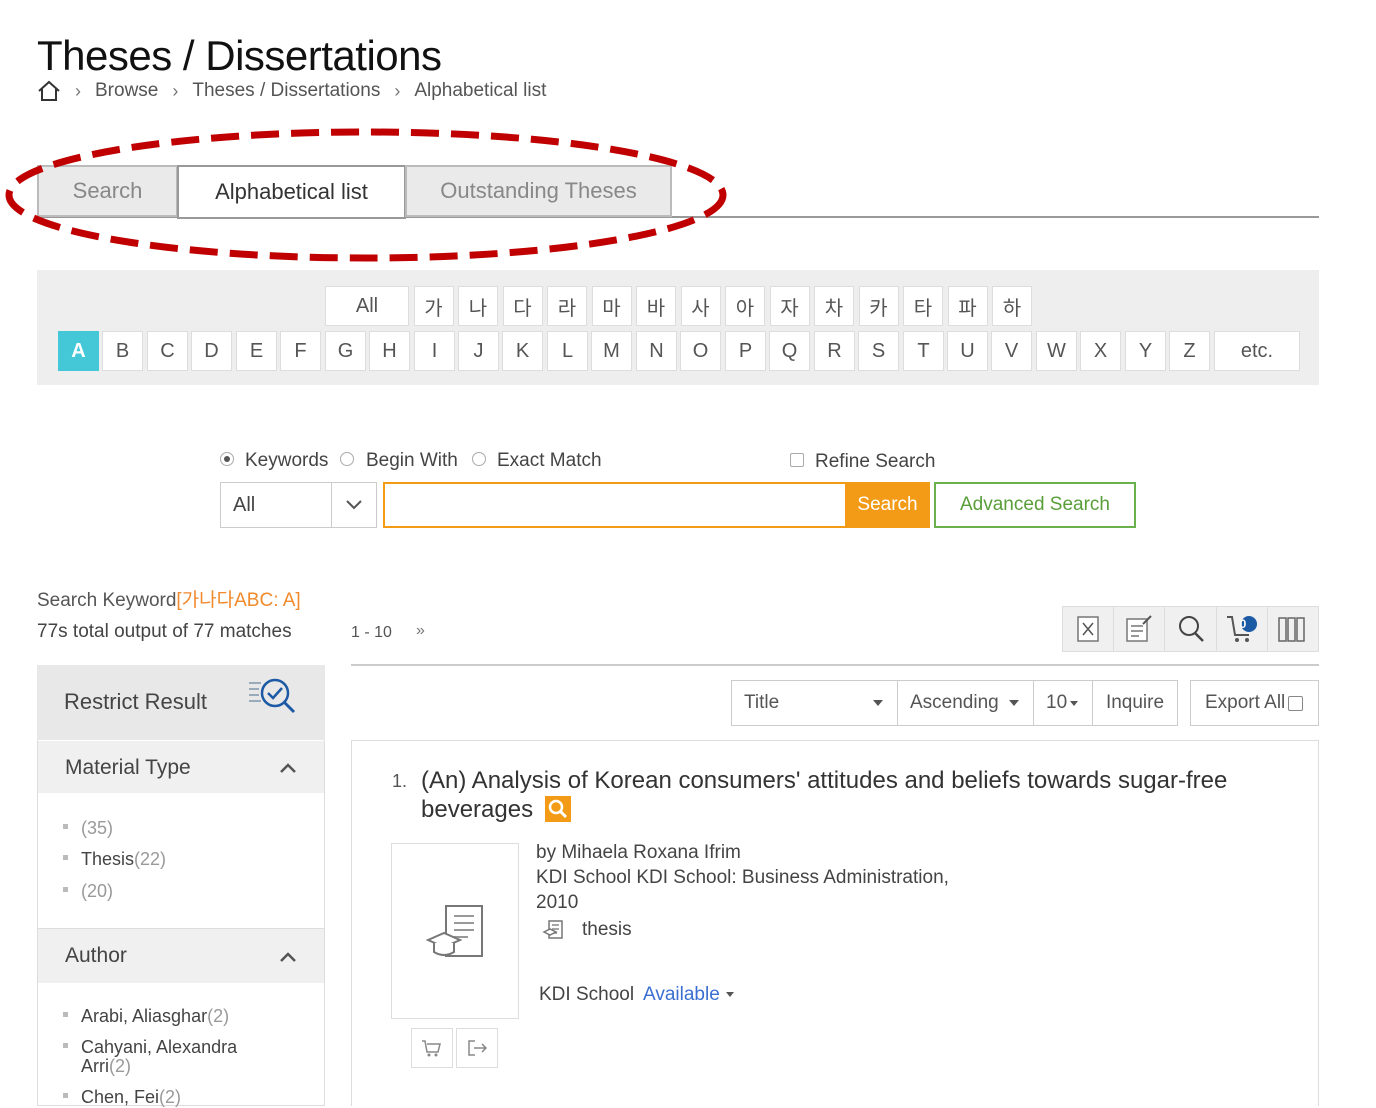 This screenshot has height=1108, width=1376. Describe the element at coordinates (1257, 351) in the screenshot. I see `latin-letter-key: etc.` at that location.